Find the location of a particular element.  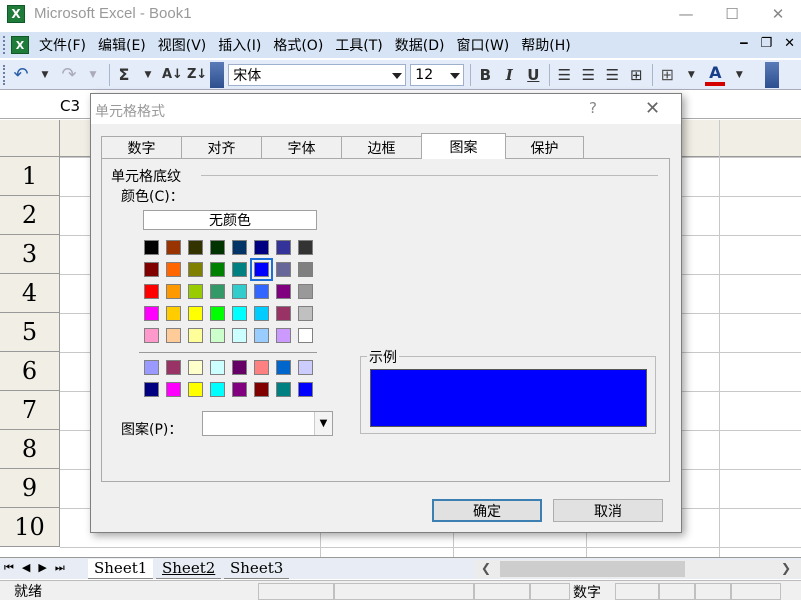

horizontal-scrollbar: ❮ ❯ is located at coordinates (638, 569).